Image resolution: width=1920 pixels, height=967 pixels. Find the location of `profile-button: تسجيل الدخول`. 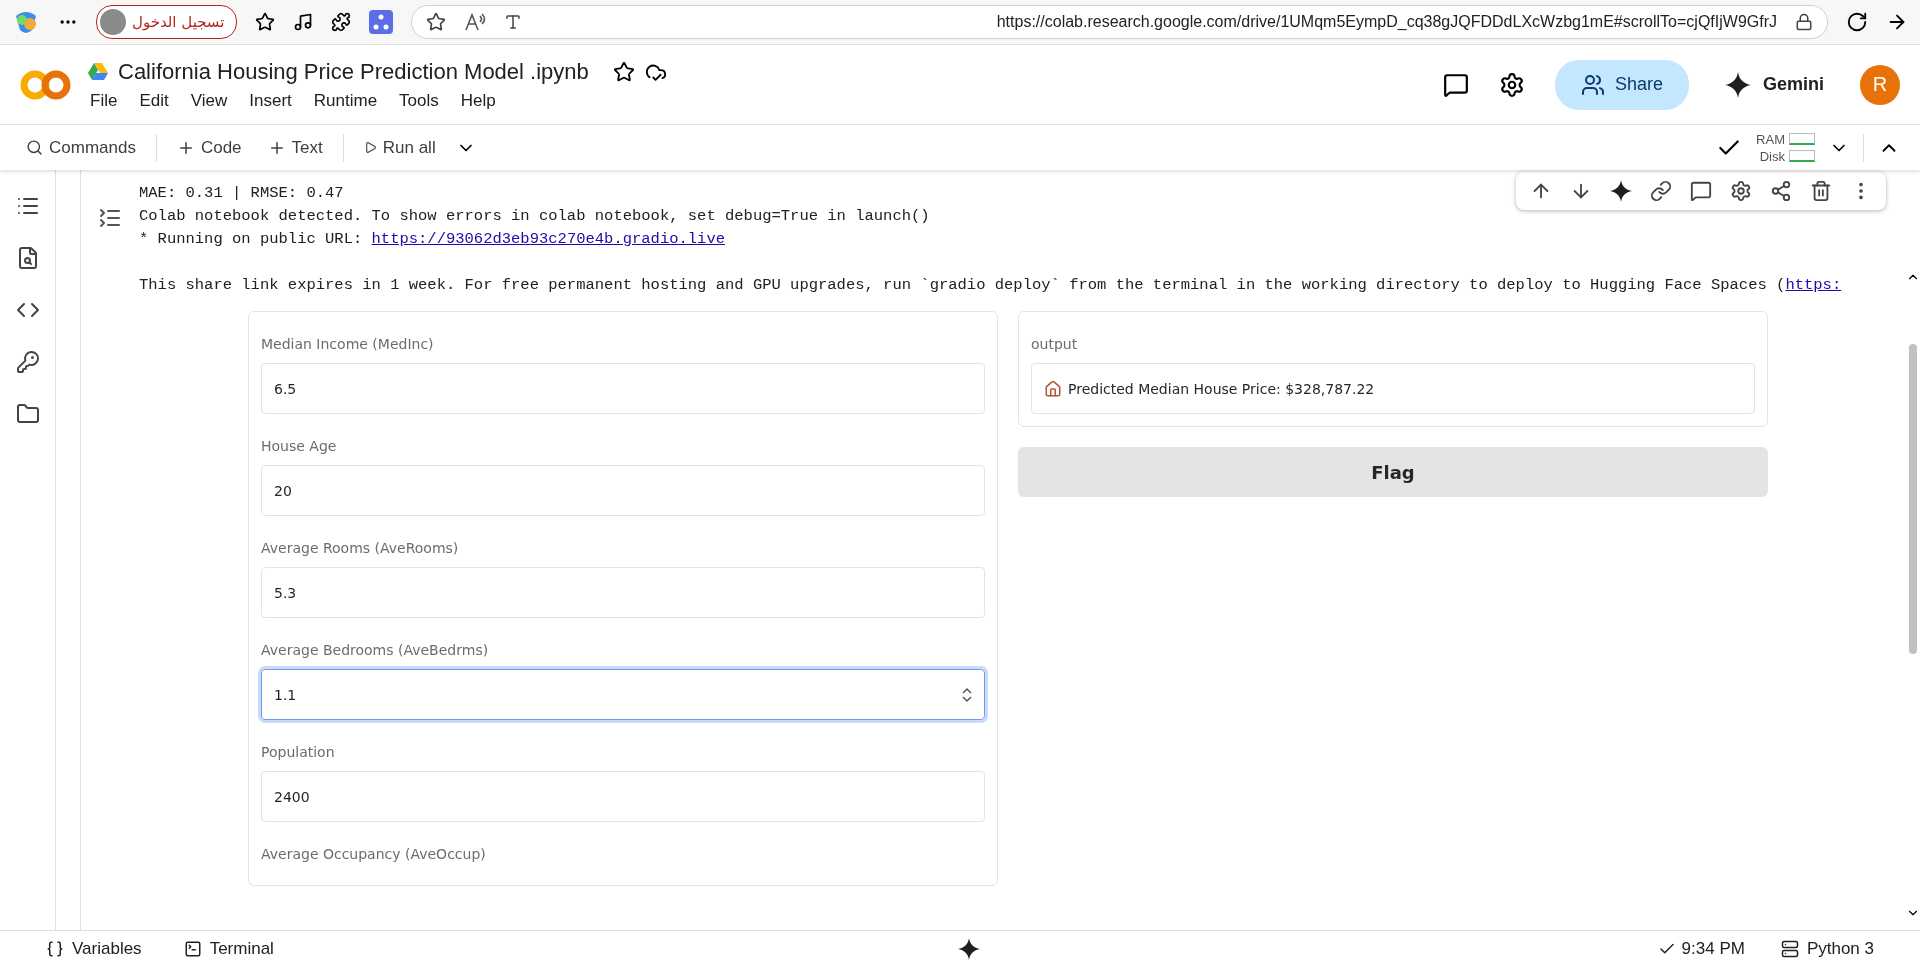

profile-button: تسجيل الدخول is located at coordinates (167, 22).